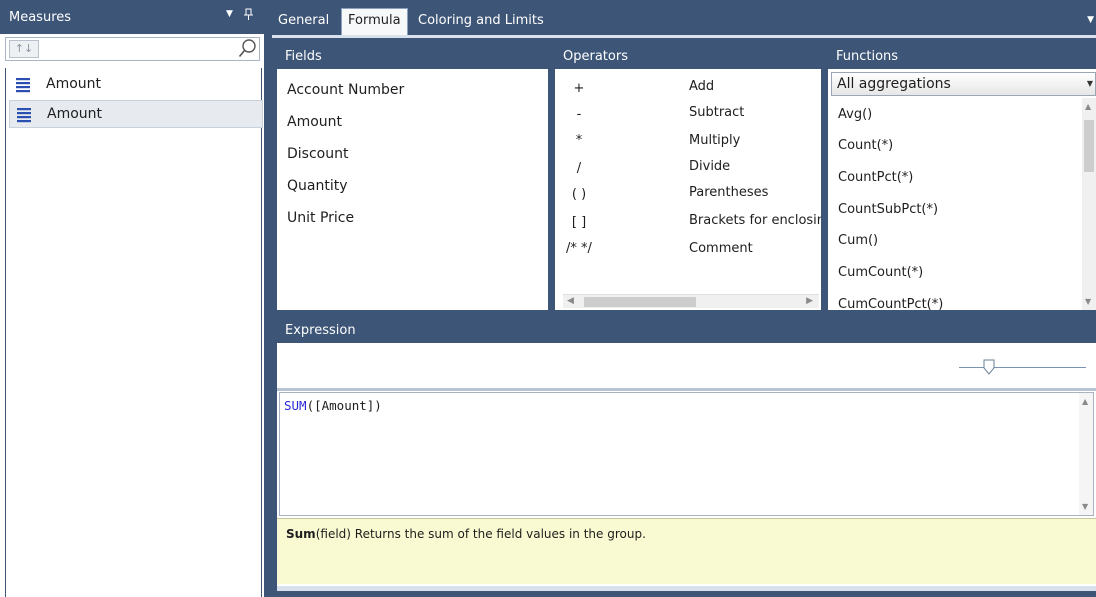 The width and height of the screenshot is (1096, 597). What do you see at coordinates (317, 186) in the screenshot?
I see `field-item: Quantity` at bounding box center [317, 186].